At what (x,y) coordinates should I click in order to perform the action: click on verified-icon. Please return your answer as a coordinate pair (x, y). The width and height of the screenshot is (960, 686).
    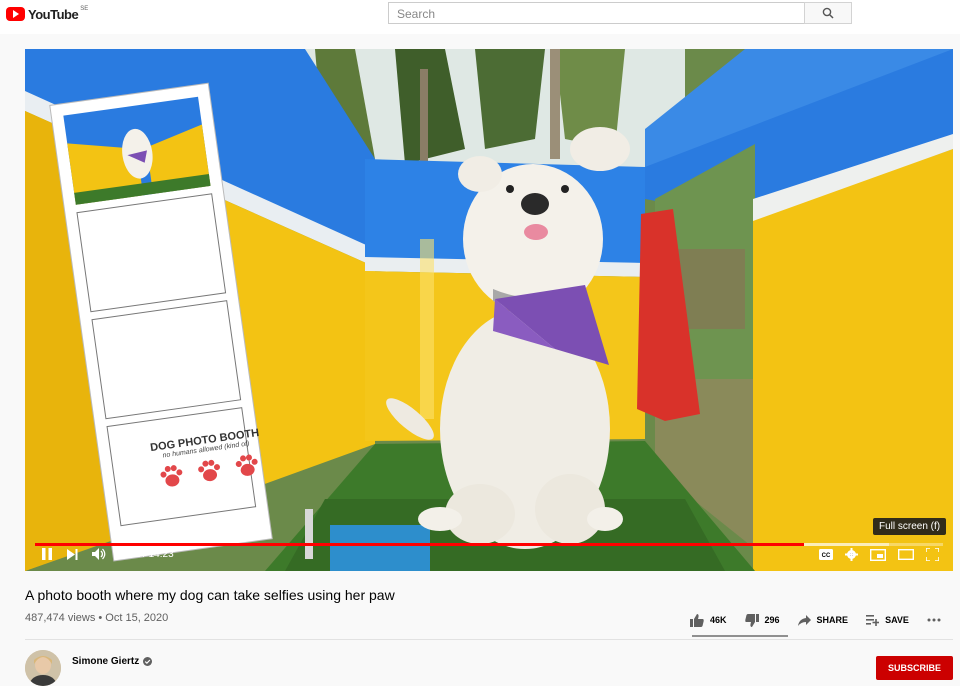
    Looking at the image, I should click on (148, 661).